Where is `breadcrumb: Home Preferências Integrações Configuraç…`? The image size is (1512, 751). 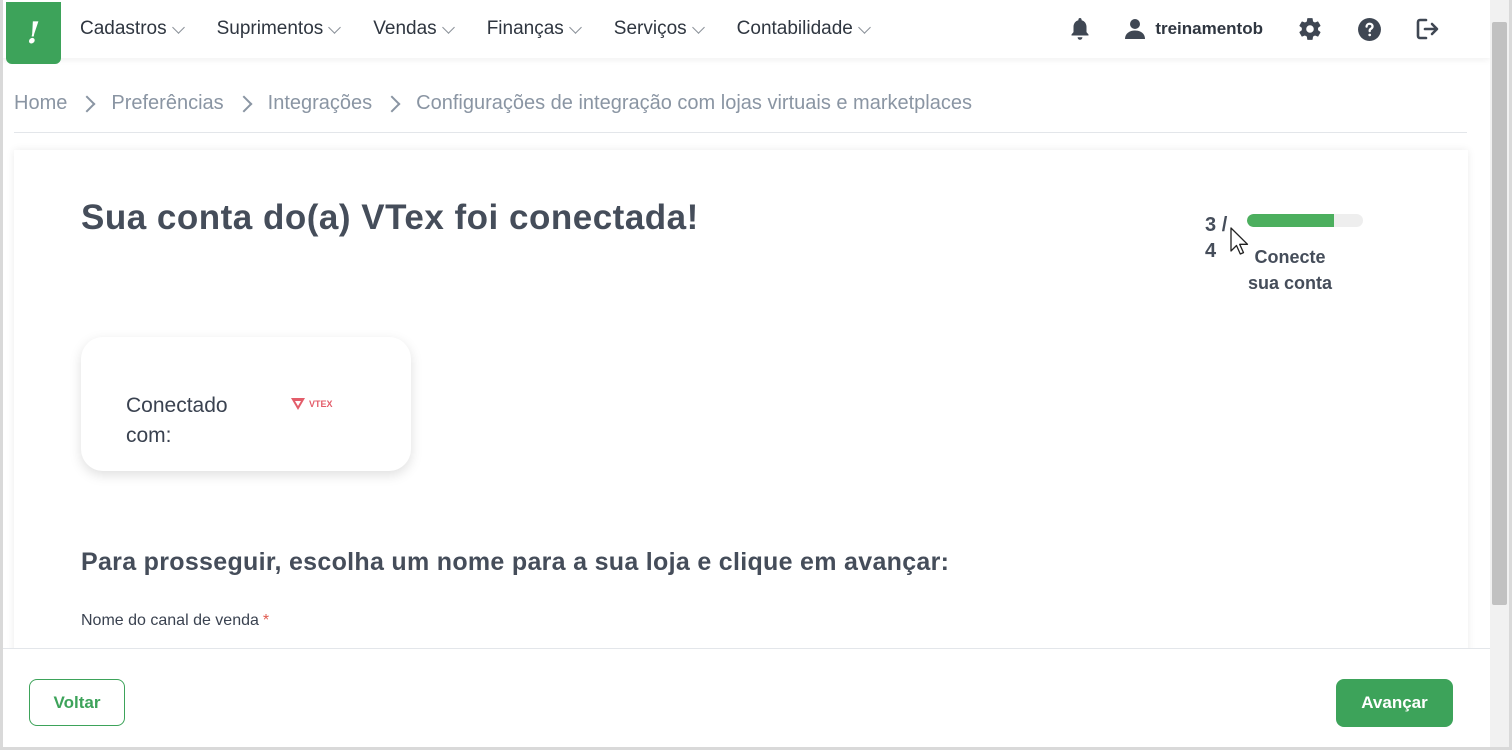
breadcrumb: Home Preferências Integrações Configuraç… is located at coordinates (493, 103).